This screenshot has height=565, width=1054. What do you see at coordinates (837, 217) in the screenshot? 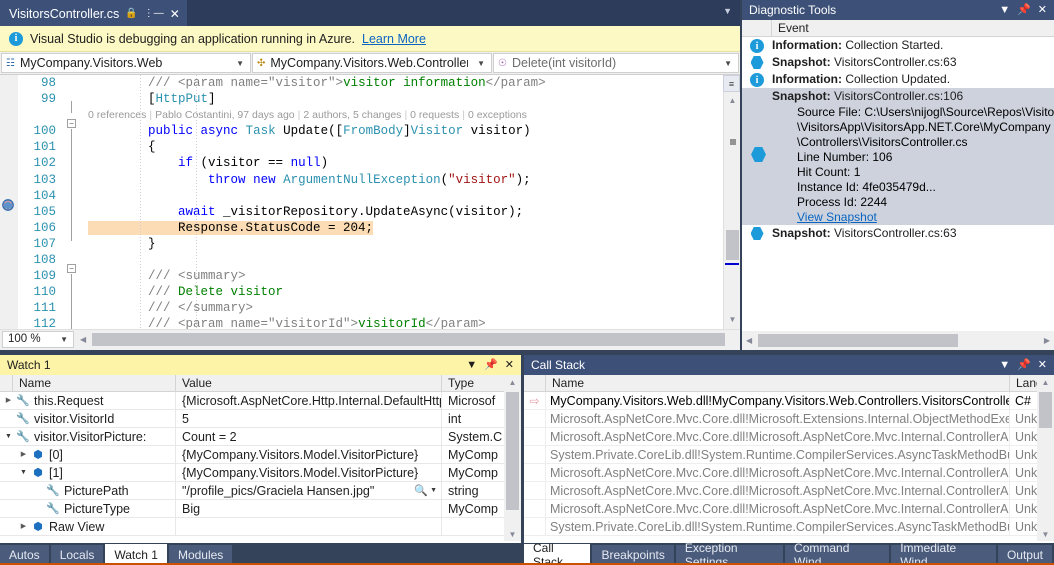
I see `view-snapshot-link: View Snapshot` at bounding box center [837, 217].